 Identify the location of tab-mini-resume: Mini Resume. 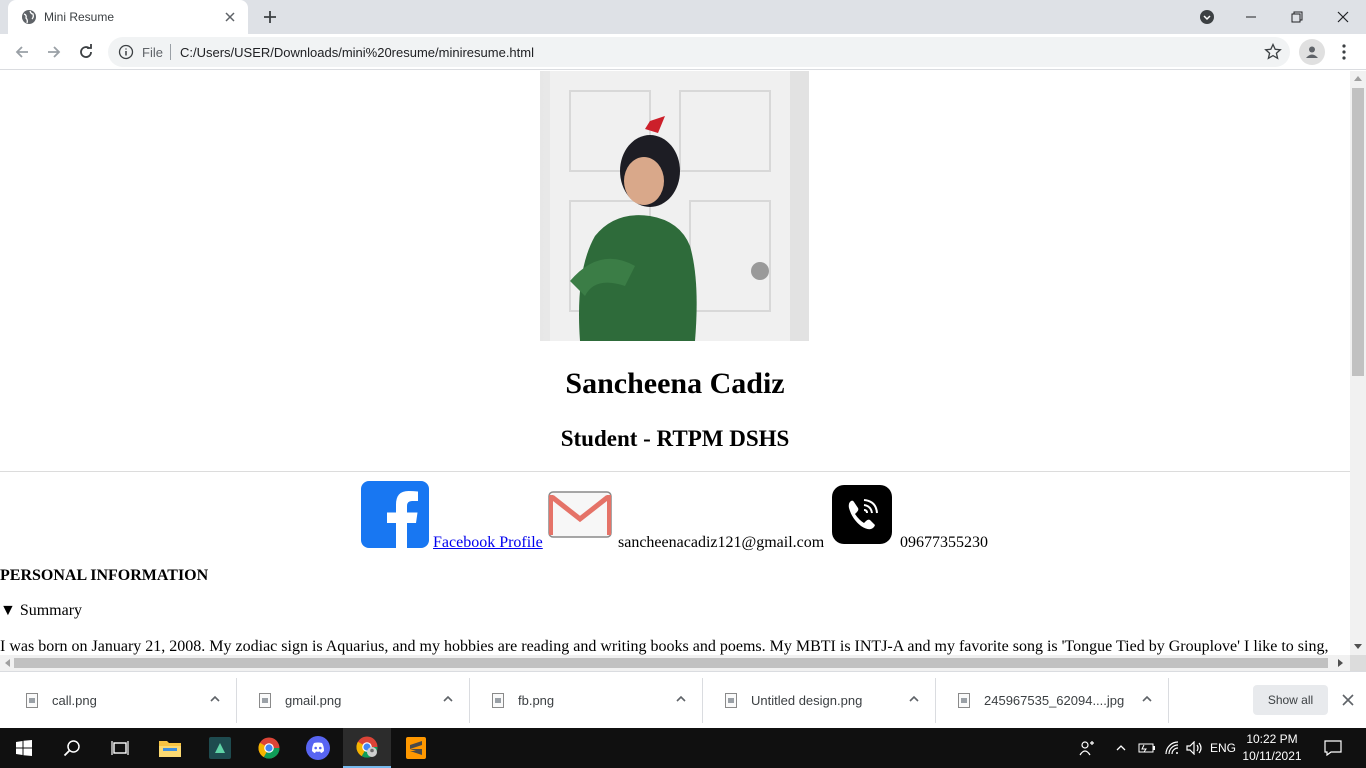
(128, 17).